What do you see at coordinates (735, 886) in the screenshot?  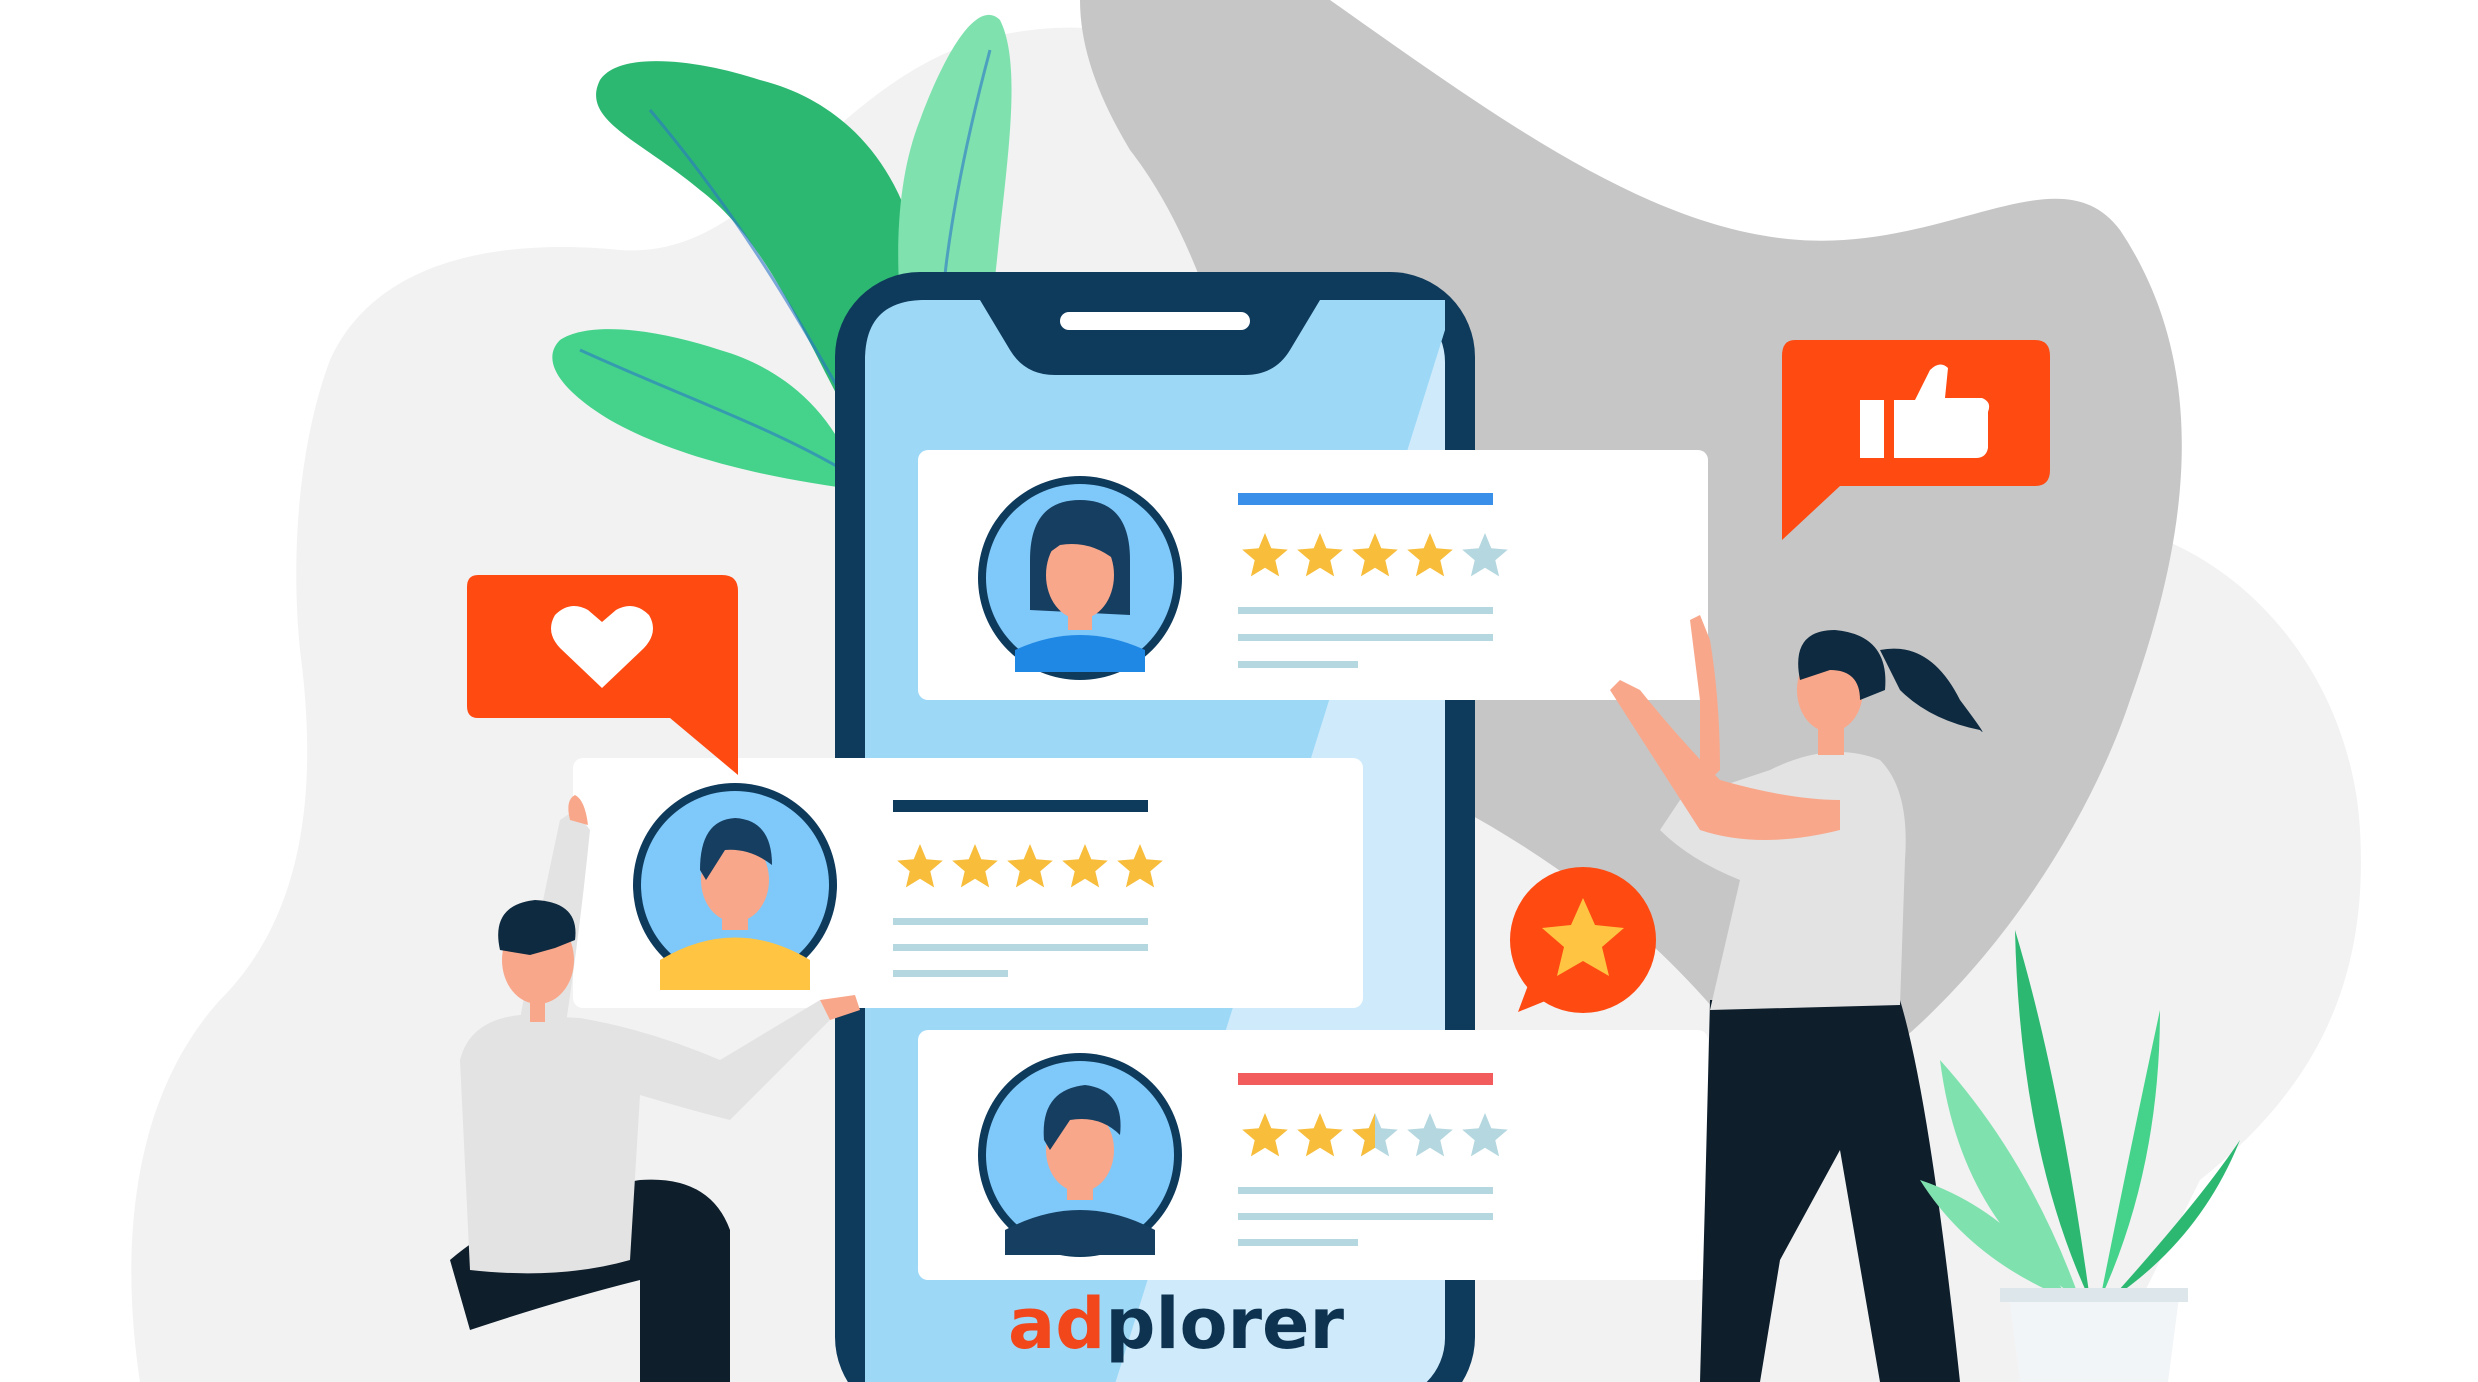 I see `male-avatar-yellow` at bounding box center [735, 886].